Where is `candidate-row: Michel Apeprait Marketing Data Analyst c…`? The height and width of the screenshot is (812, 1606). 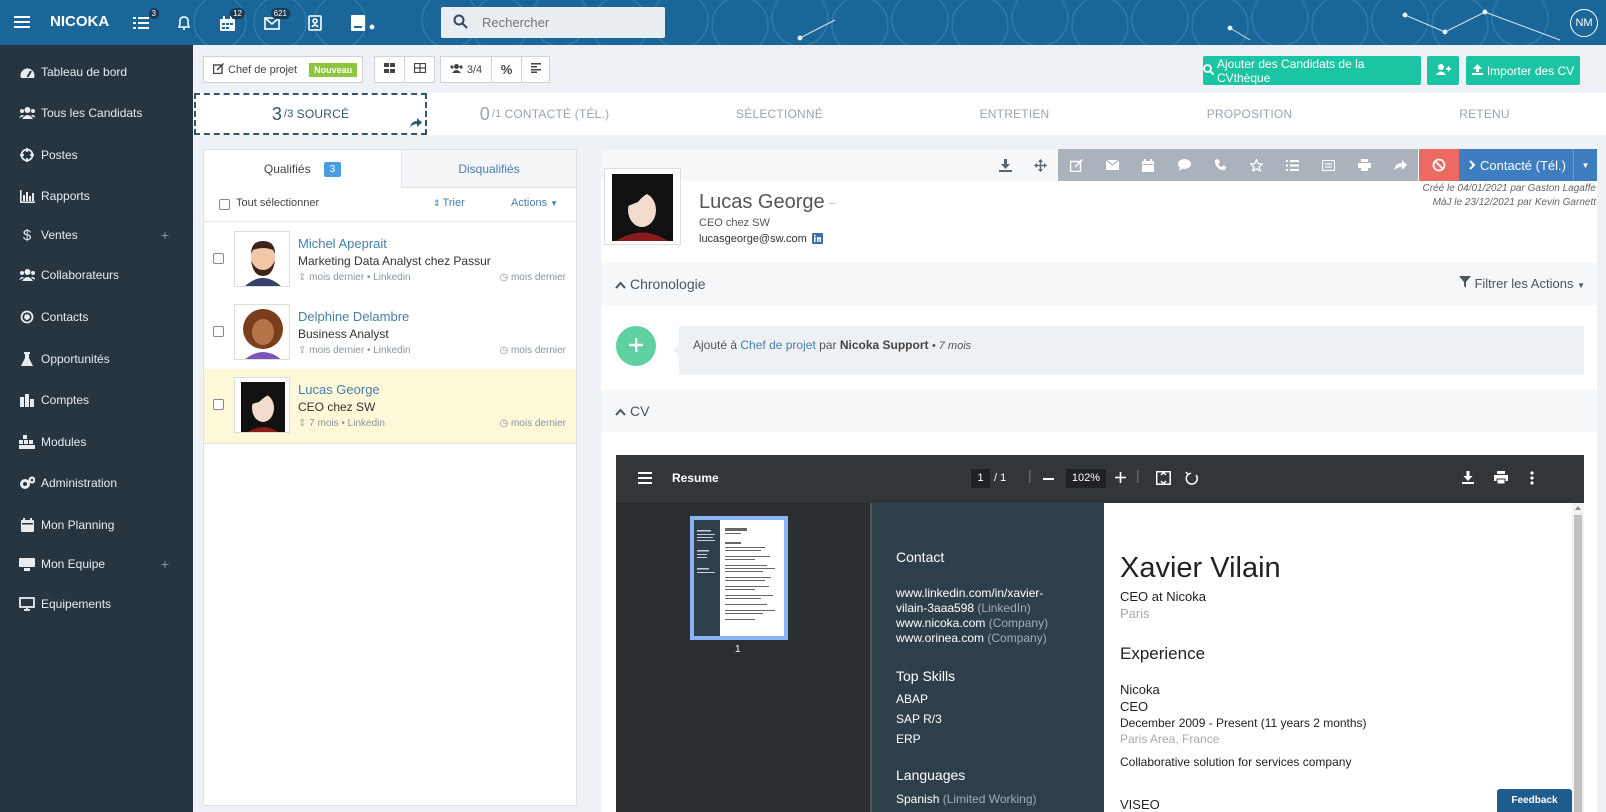 candidate-row: Michel Apeprait Marketing Data Analyst c… is located at coordinates (390, 260).